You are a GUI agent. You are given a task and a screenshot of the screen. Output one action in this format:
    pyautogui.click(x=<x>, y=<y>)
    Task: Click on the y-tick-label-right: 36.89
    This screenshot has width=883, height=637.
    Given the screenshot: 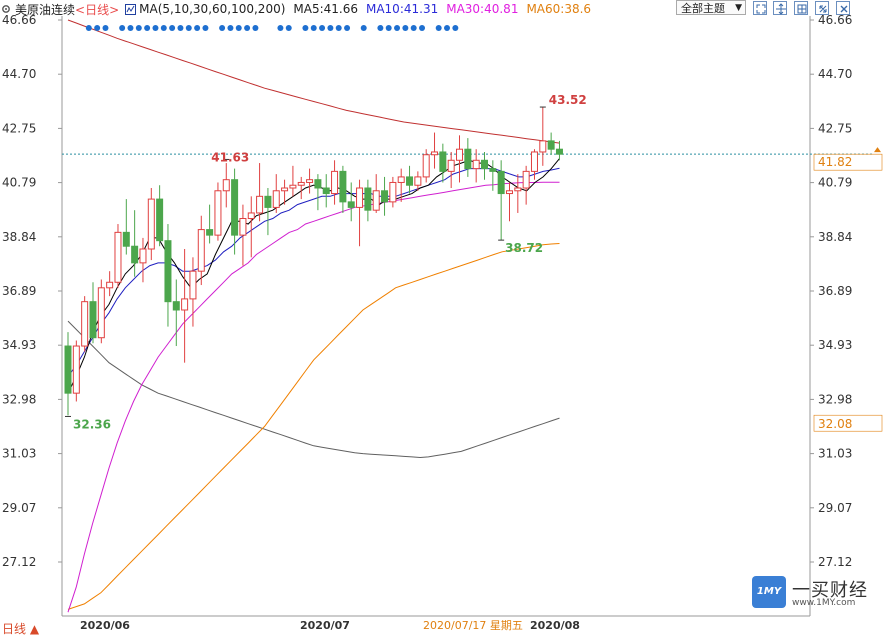 What is the action you would take?
    pyautogui.click(x=835, y=291)
    